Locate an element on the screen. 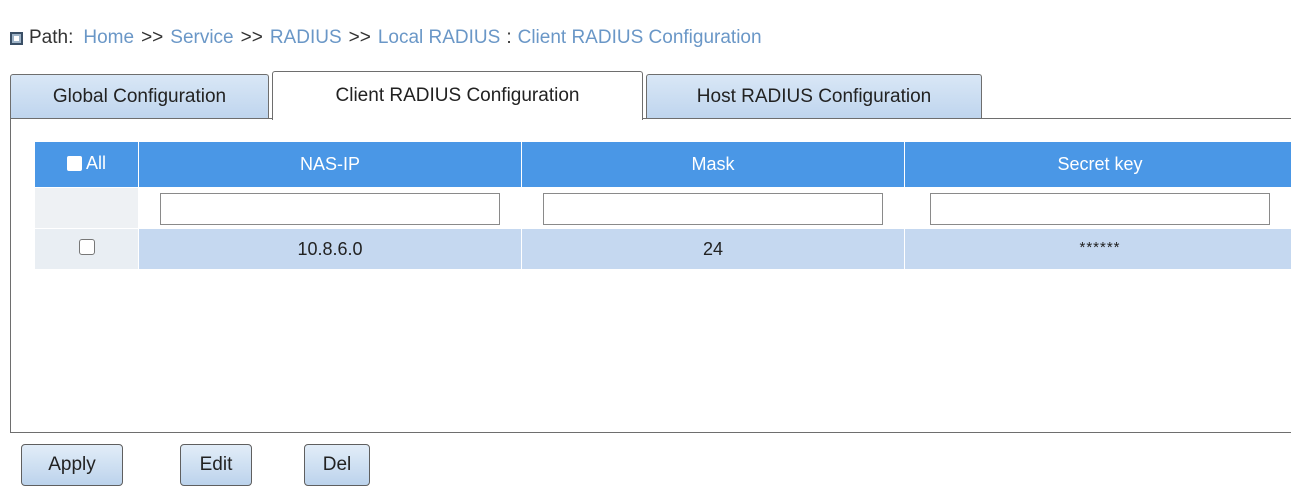 Image resolution: width=1291 pixels, height=495 pixels. breadcrumb-home: Home is located at coordinates (108, 38).